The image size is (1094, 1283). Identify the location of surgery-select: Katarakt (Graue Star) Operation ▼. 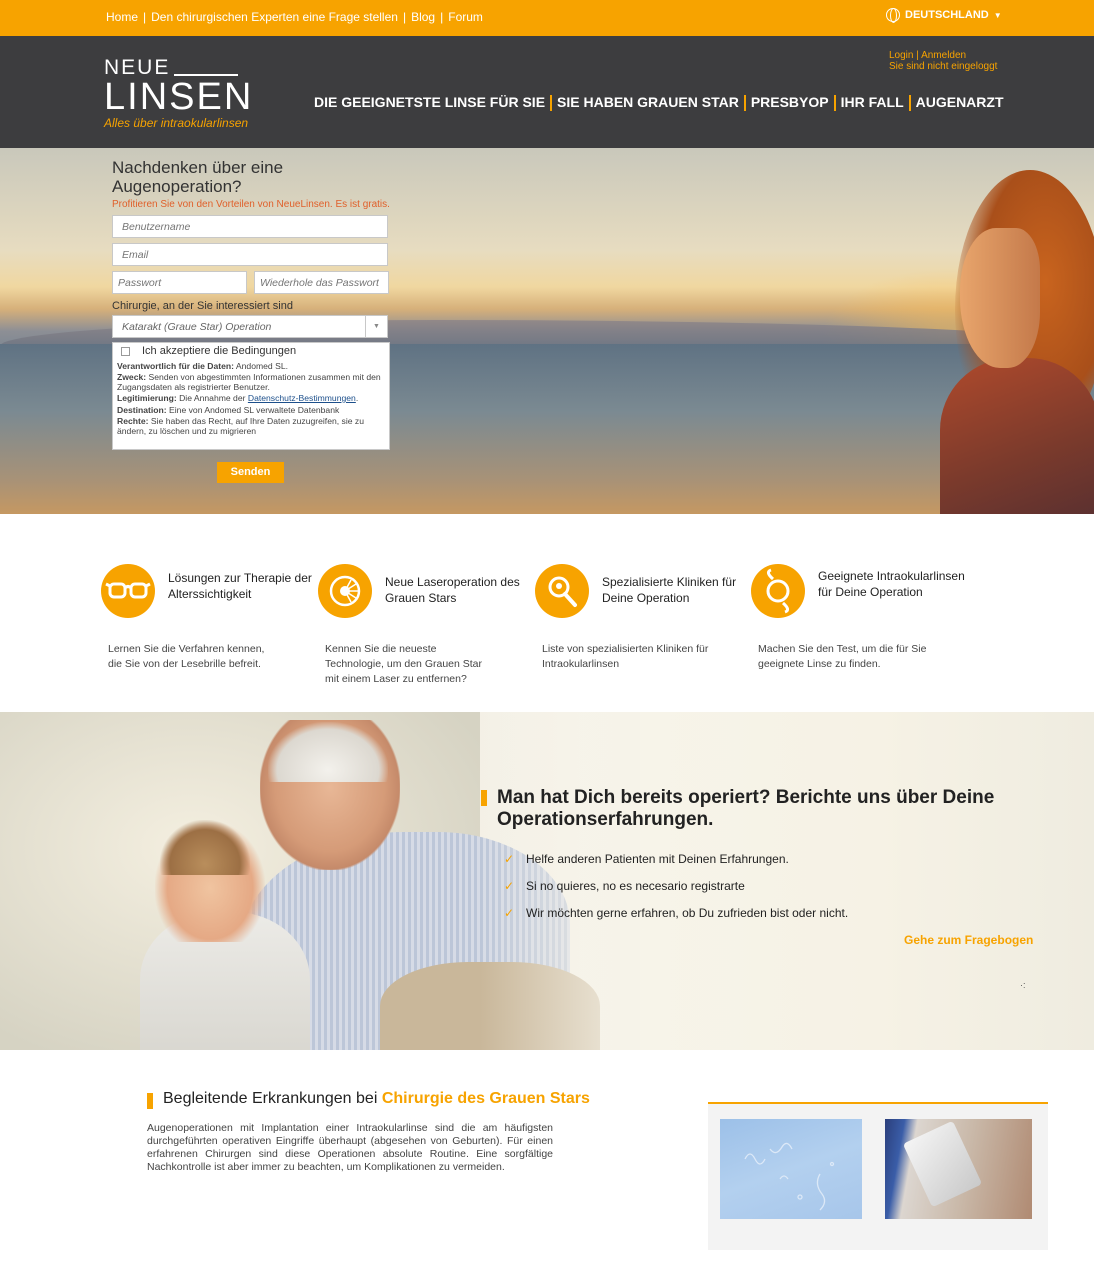
(250, 326).